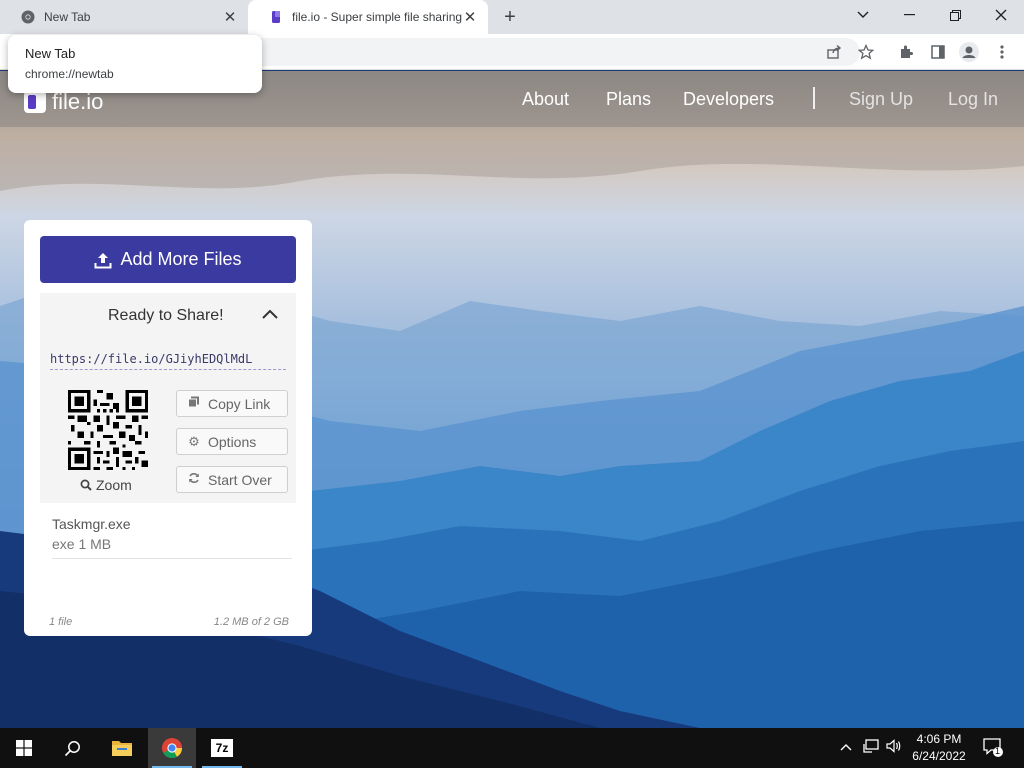  Describe the element at coordinates (108, 430) in the screenshot. I see `qr-code-image` at that location.